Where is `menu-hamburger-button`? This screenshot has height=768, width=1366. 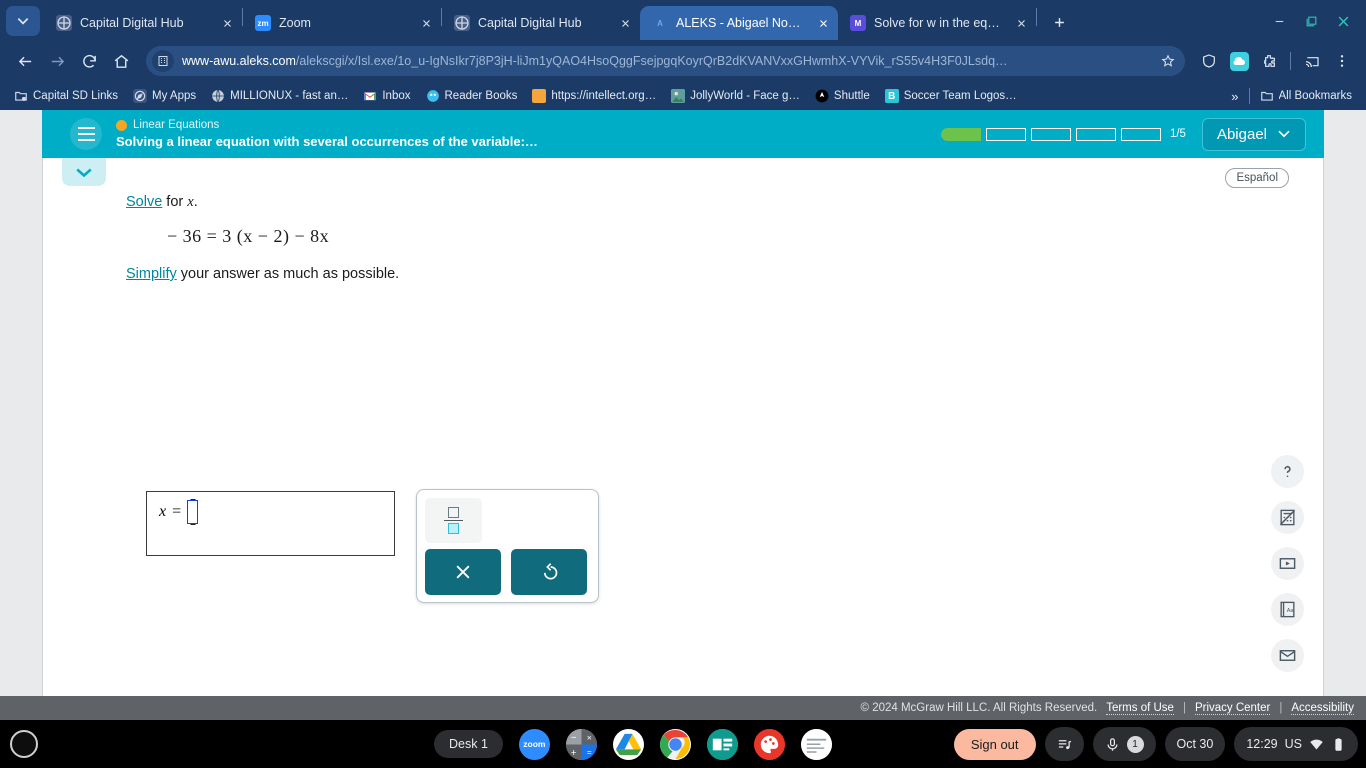
menu-hamburger-button is located at coordinates (86, 134).